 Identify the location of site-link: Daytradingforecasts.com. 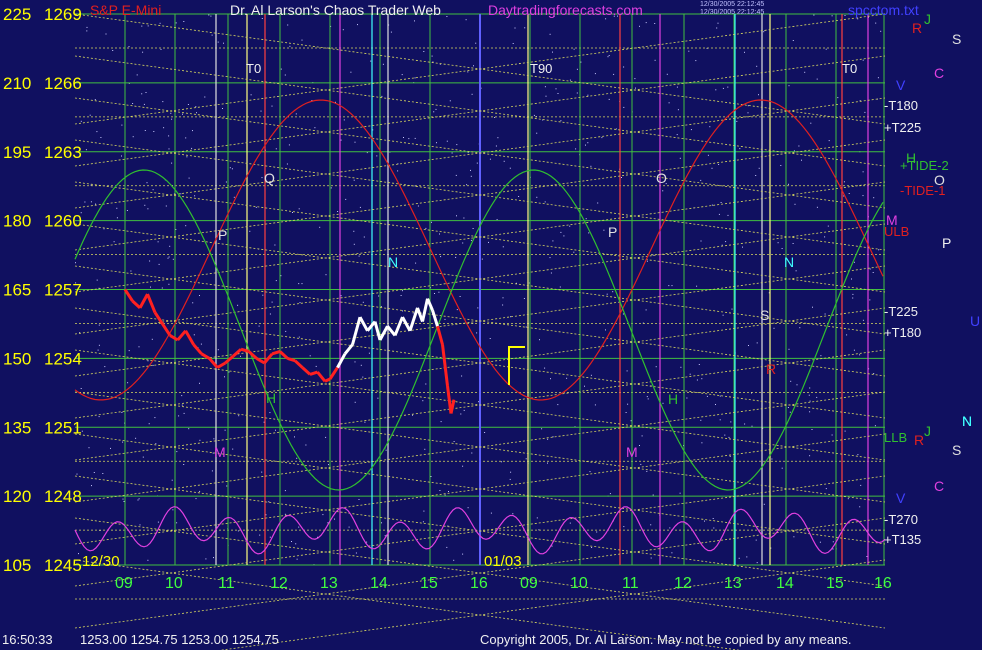
(565, 10).